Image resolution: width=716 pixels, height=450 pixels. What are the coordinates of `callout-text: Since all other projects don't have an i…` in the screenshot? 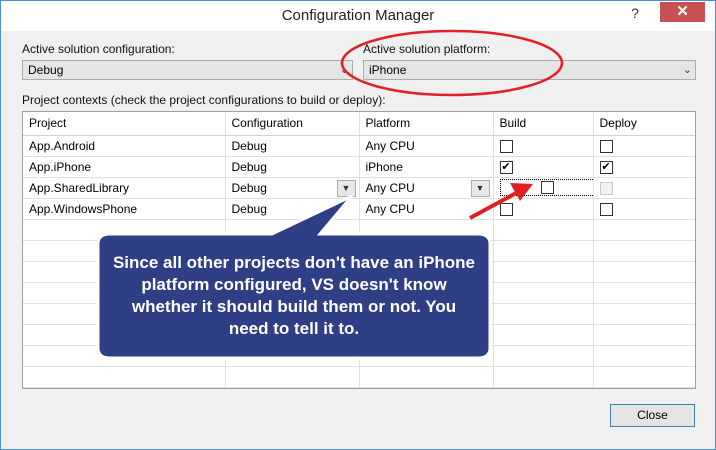 It's located at (294, 295).